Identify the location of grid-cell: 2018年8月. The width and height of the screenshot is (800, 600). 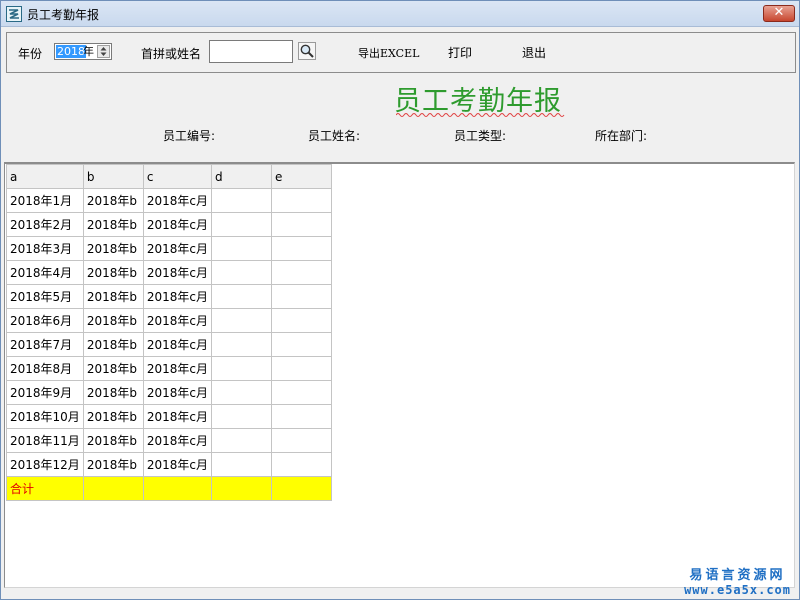
(45, 368).